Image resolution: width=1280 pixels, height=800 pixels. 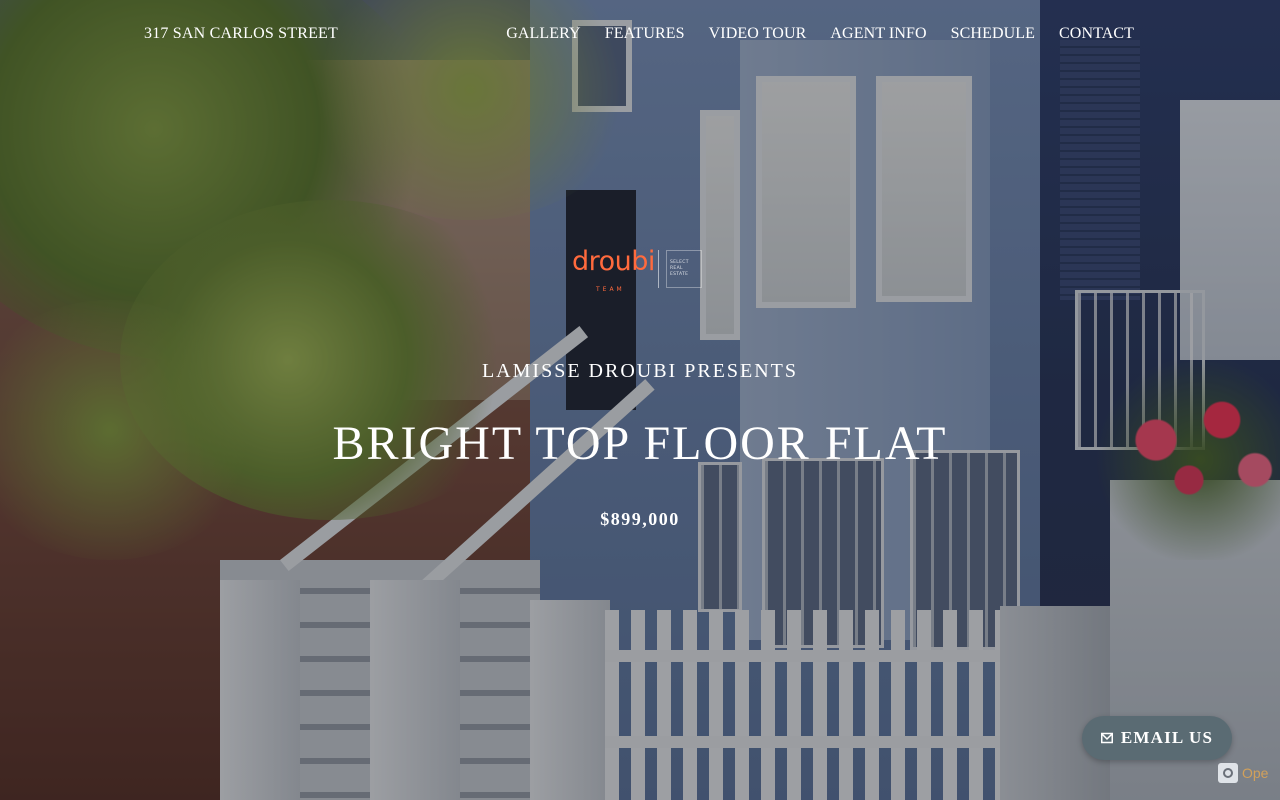 I want to click on logo-divider, so click(x=658, y=269).